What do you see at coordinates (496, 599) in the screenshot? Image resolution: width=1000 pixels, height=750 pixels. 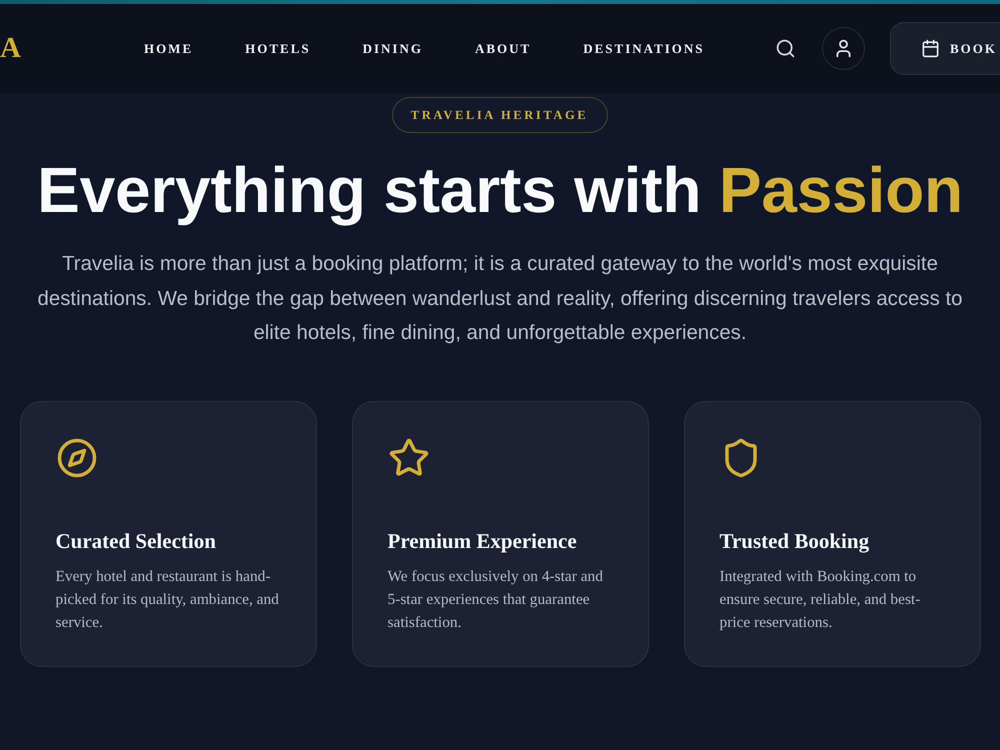 I see `feature-description: We focus exclusively on 4-star and 5-star experiences that guarantee satisfaction.` at bounding box center [496, 599].